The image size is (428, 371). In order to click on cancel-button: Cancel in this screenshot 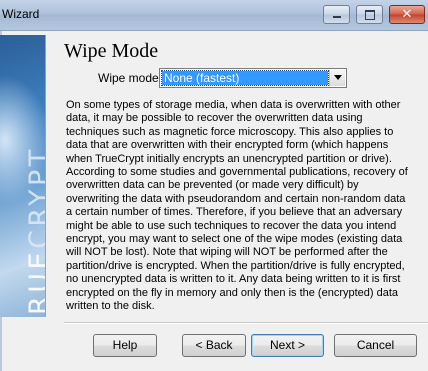, I will do `click(375, 345)`.